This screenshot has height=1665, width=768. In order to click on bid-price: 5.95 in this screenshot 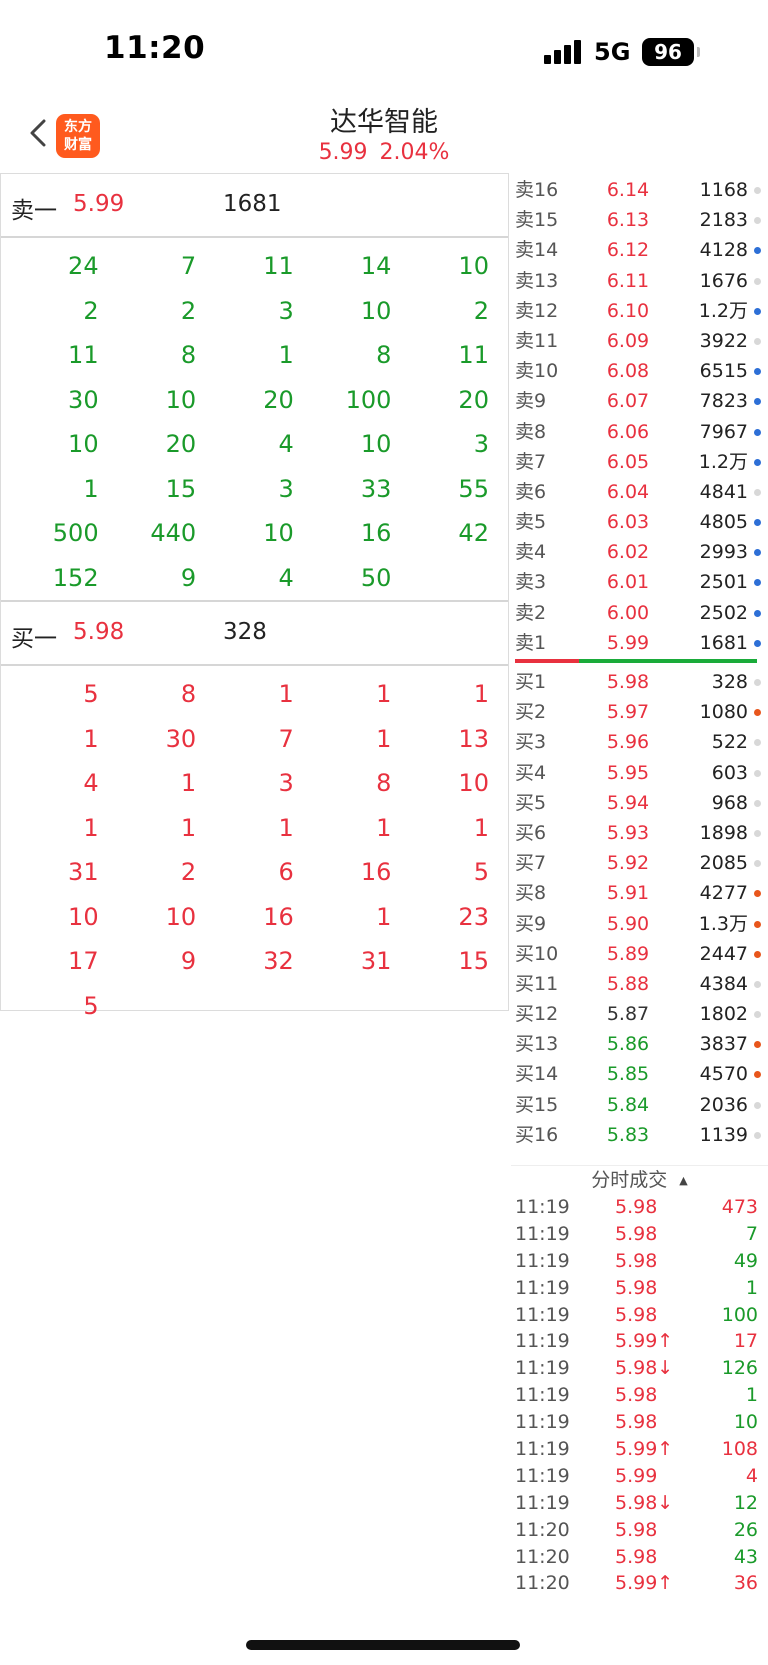, I will do `click(628, 772)`.